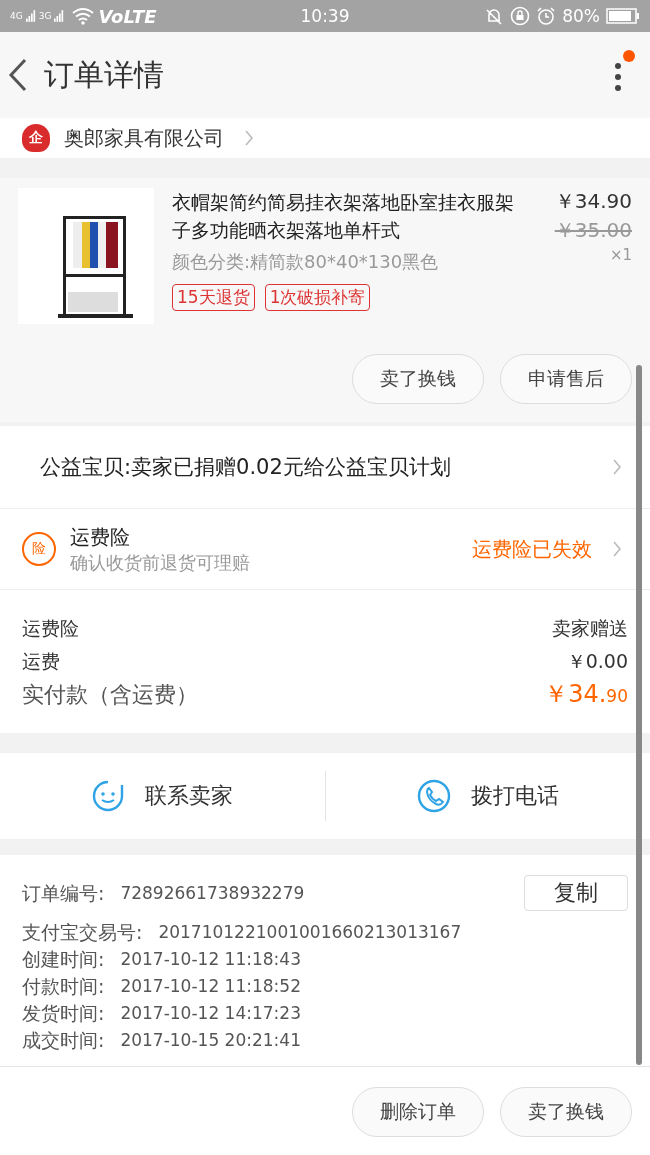  I want to click on clock: 10:39, so click(325, 16).